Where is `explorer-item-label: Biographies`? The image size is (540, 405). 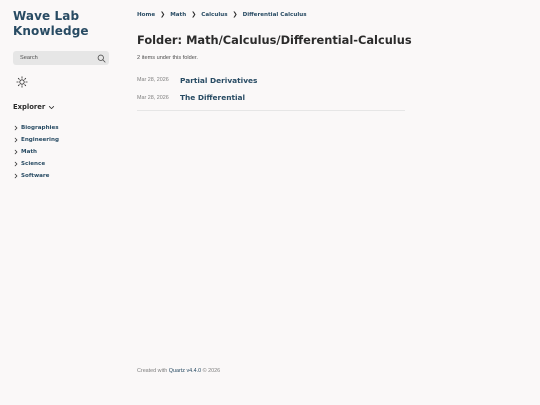 explorer-item-label: Biographies is located at coordinates (40, 128).